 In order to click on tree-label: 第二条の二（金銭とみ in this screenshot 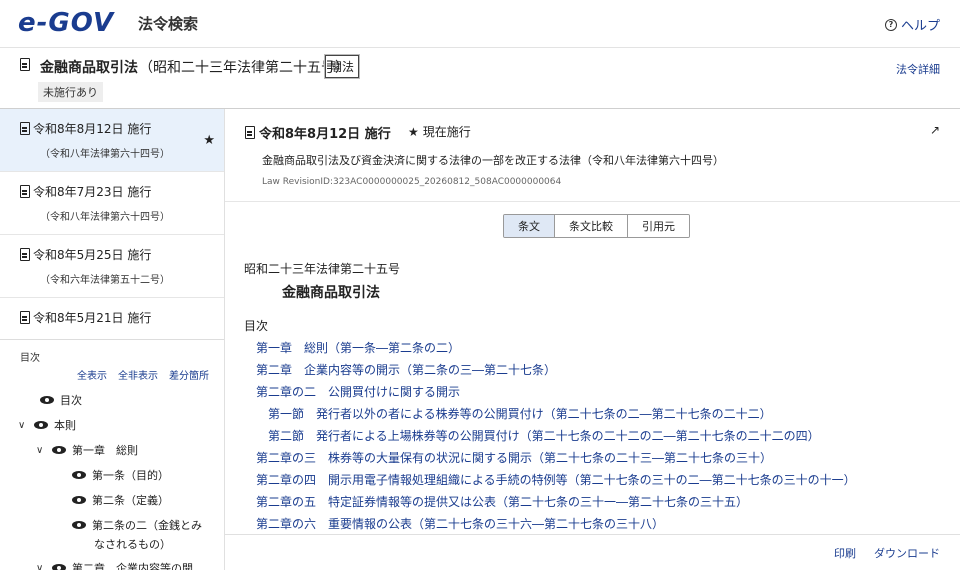, I will do `click(147, 525)`.